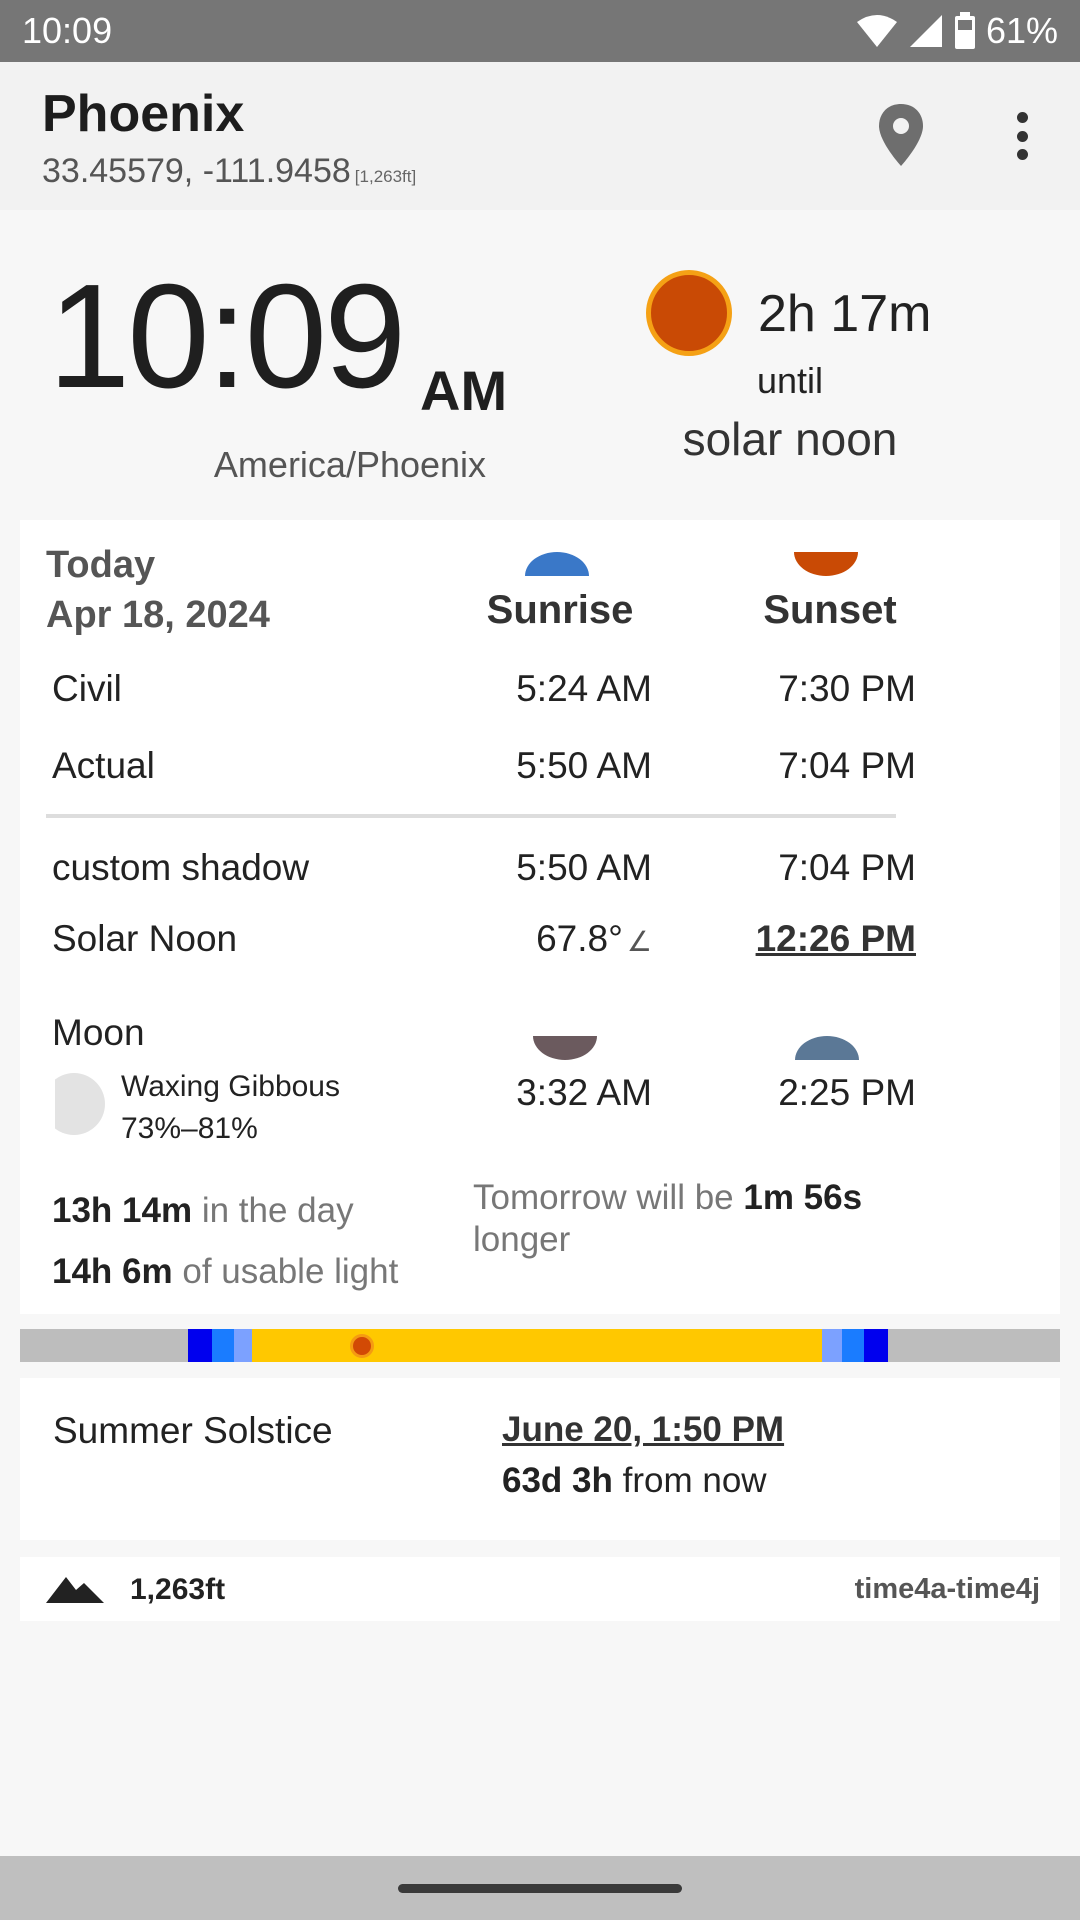 This screenshot has width=1080, height=1920. Describe the element at coordinates (522, 1239) in the screenshot. I see `tomorrow-suffix: longer` at that location.